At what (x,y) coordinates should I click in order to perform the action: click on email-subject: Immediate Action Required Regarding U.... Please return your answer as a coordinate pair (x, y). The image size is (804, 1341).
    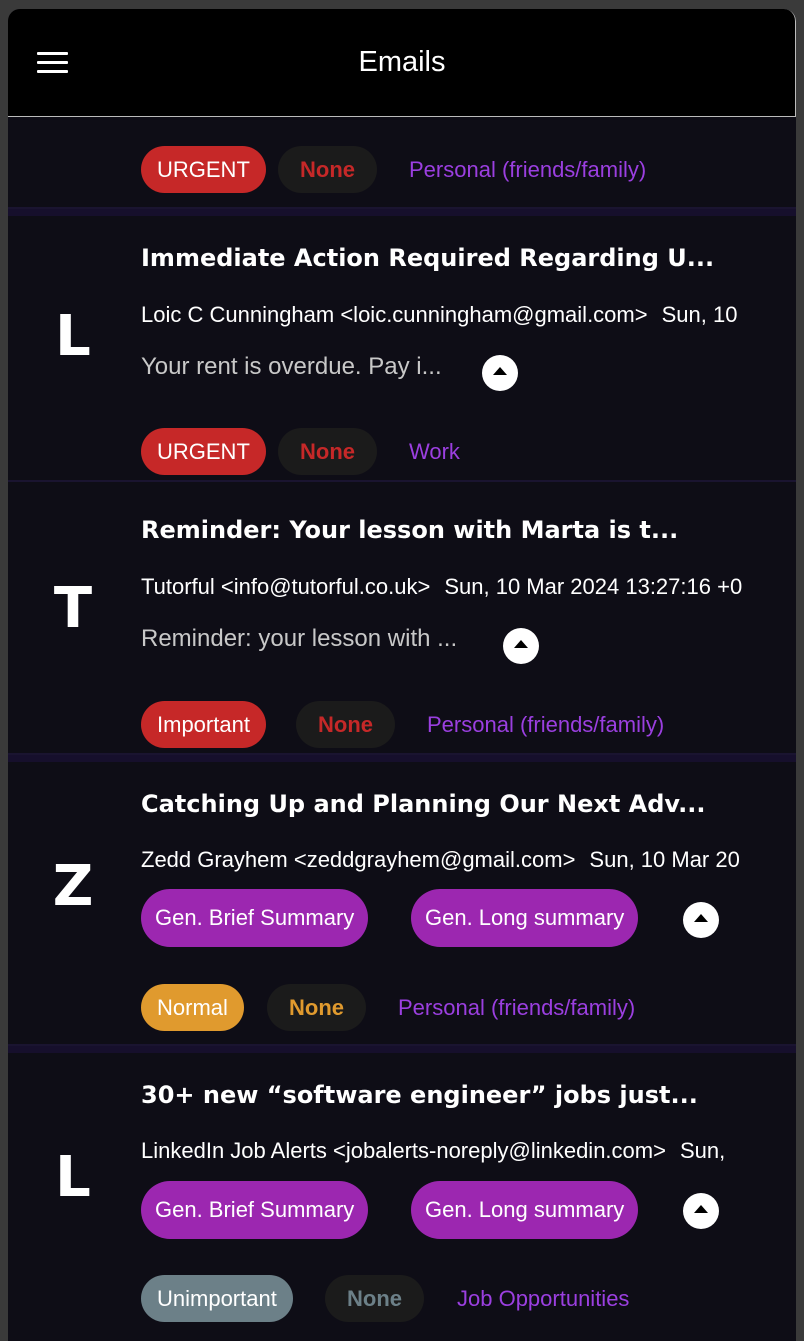
    Looking at the image, I should click on (428, 258).